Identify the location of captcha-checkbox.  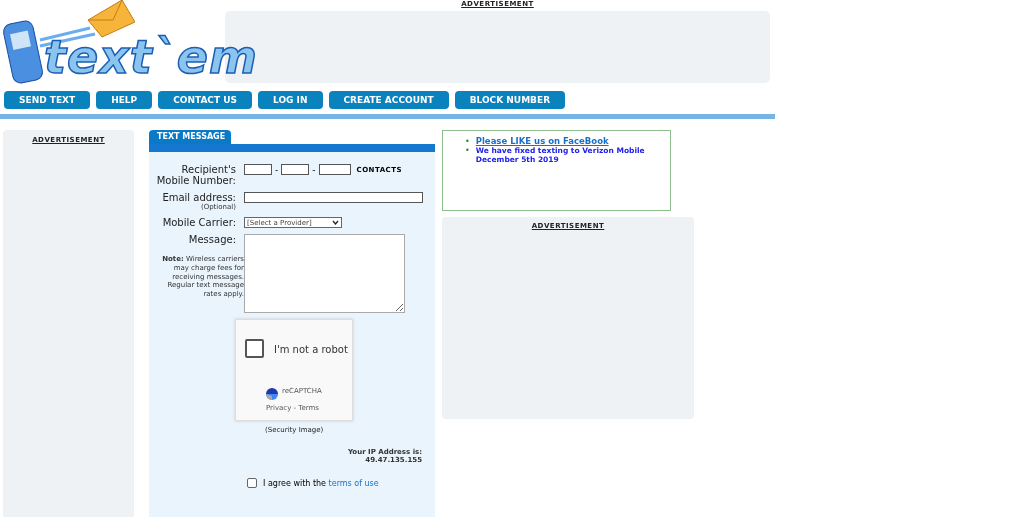
(254, 348).